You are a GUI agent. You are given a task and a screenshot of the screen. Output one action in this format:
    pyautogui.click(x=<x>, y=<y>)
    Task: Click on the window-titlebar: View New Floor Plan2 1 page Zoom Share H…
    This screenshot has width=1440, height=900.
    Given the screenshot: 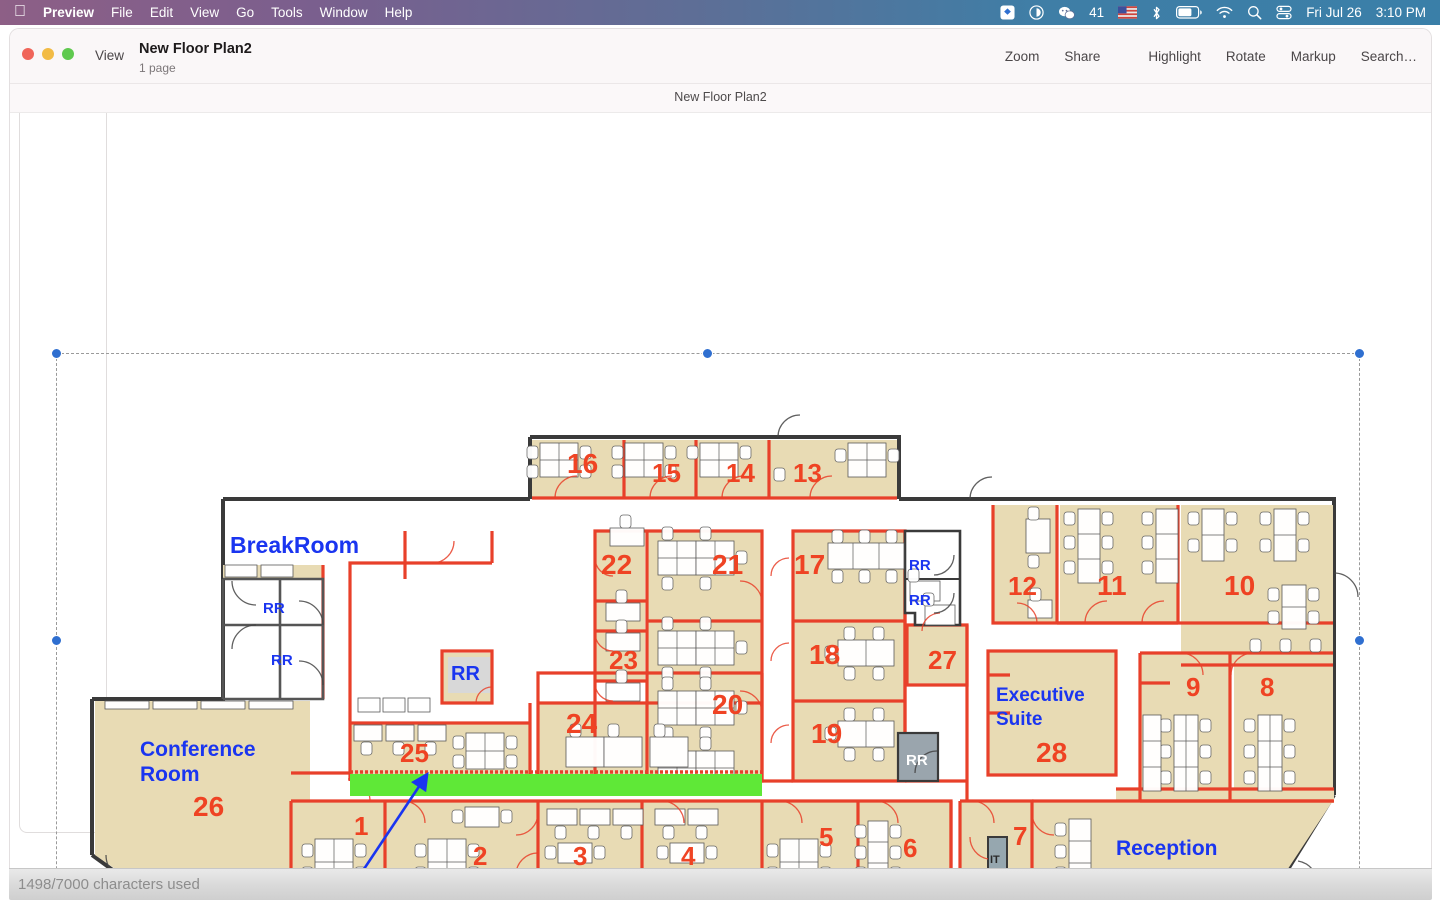 What is the action you would take?
    pyautogui.click(x=720, y=56)
    